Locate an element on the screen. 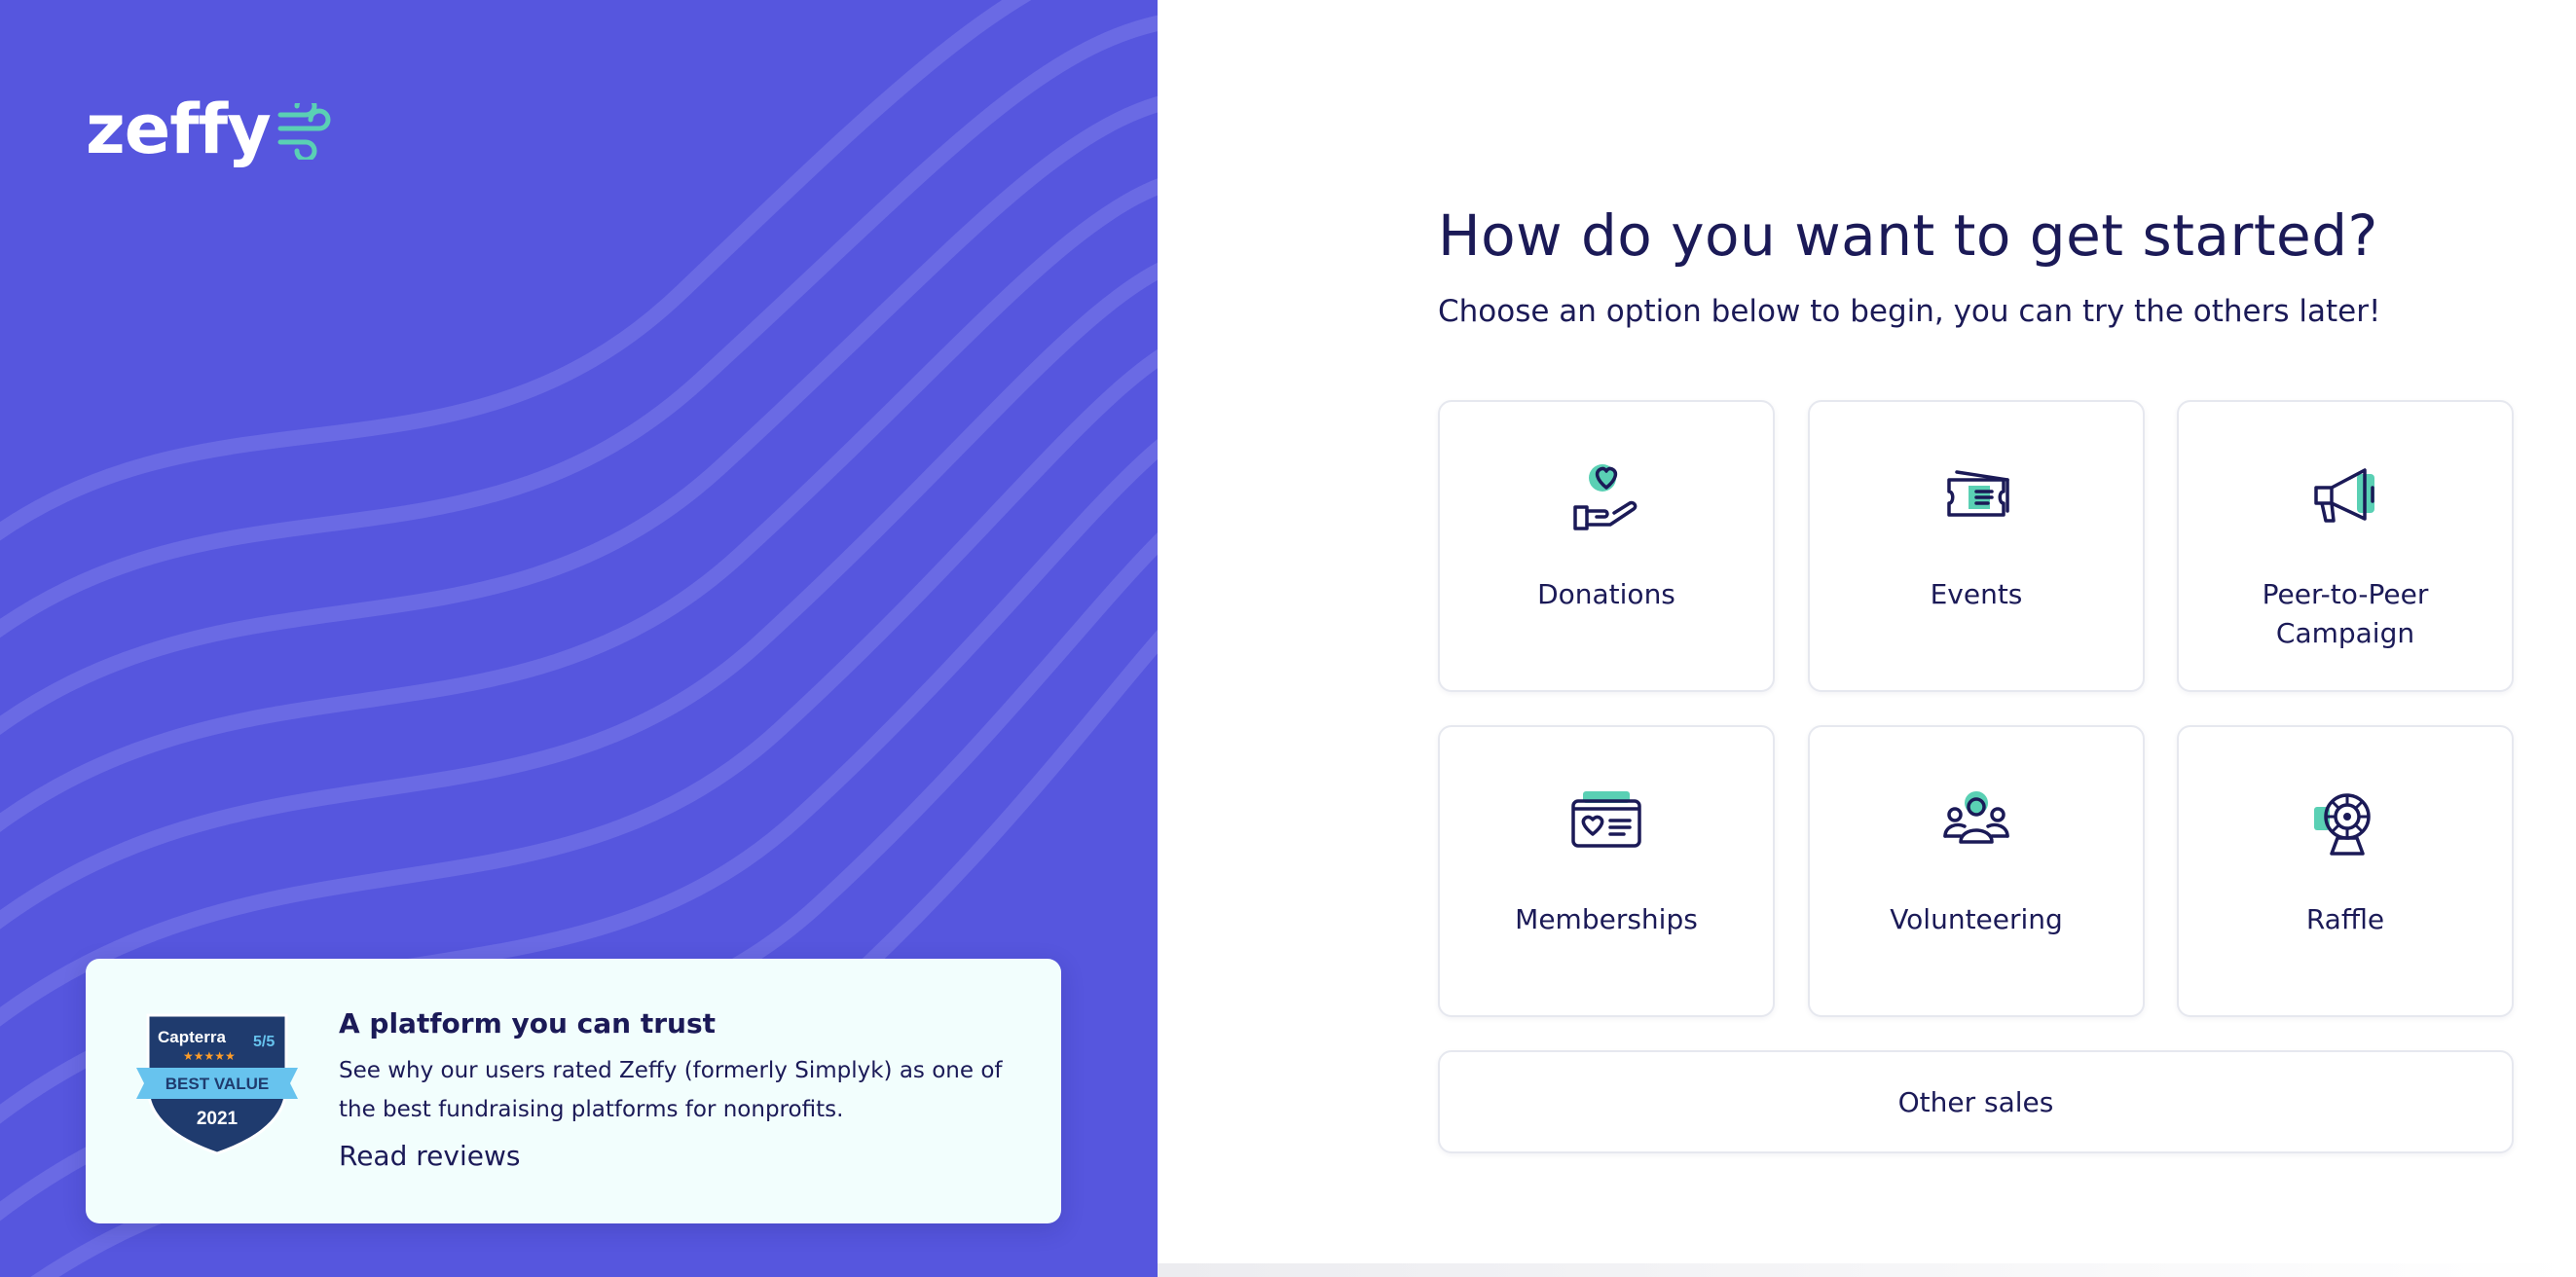  option-label: Memberships is located at coordinates (1606, 919).